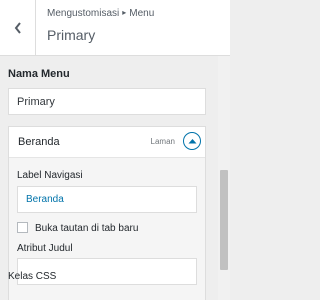 Image resolution: width=320 pixels, height=300 pixels. I want to click on menu-item-toggle-button, so click(192, 141).